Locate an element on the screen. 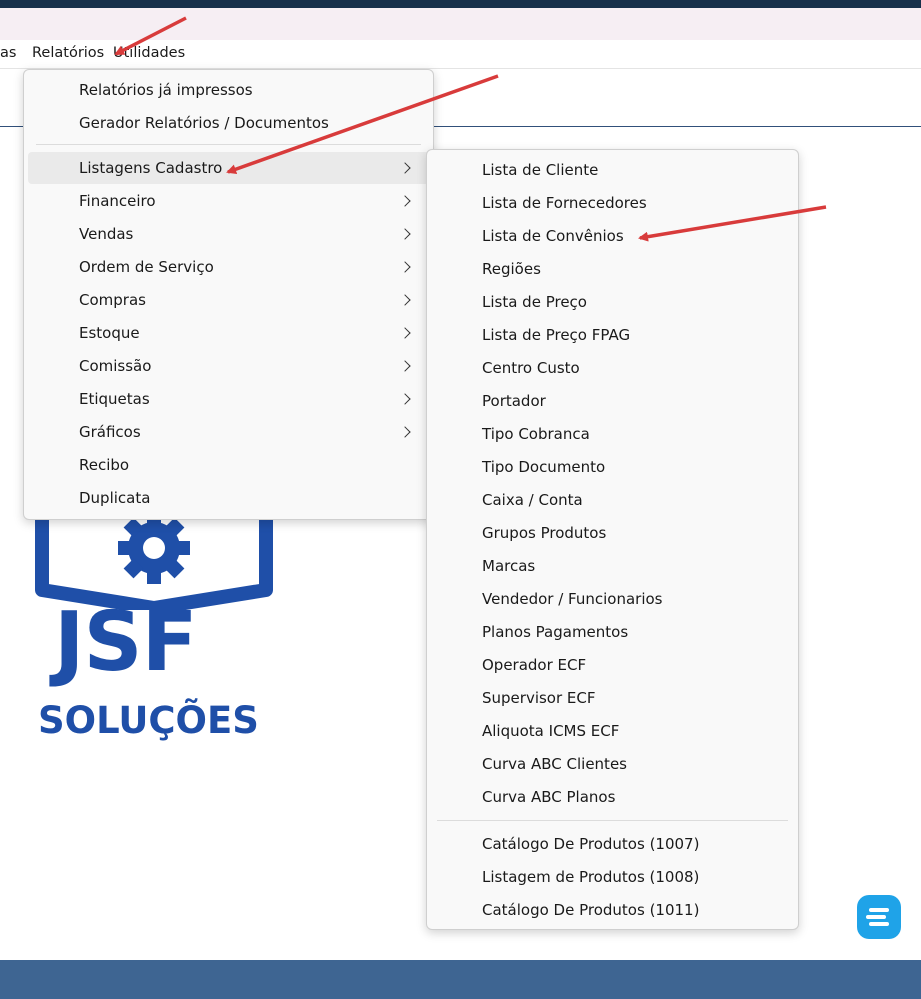  submenu-item-label: Lista de Preço FPAG is located at coordinates (556, 335).